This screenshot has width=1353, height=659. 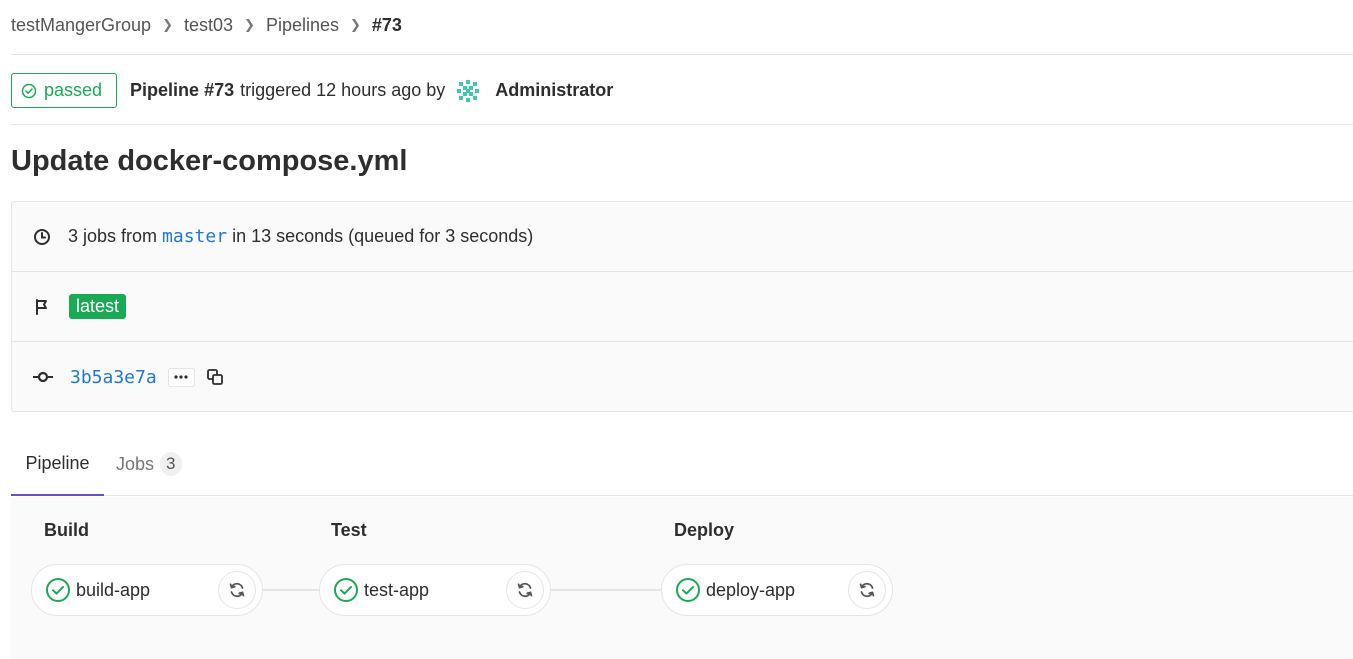 I want to click on tab-jobs: Jobs 3, so click(x=149, y=464).